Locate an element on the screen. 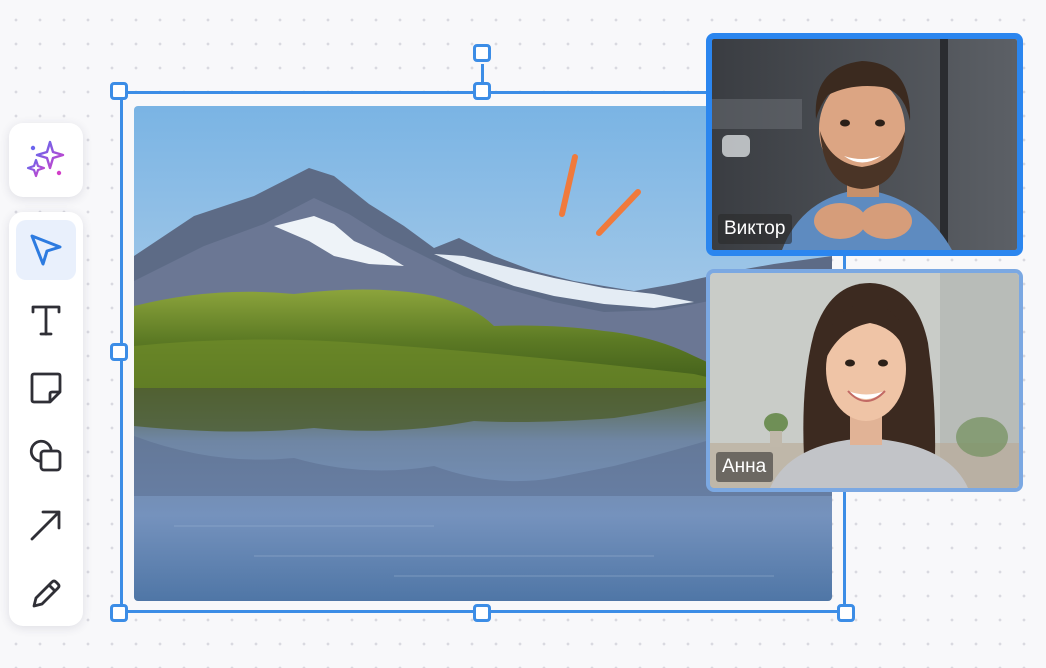  tool-sticky-note is located at coordinates (46, 388).